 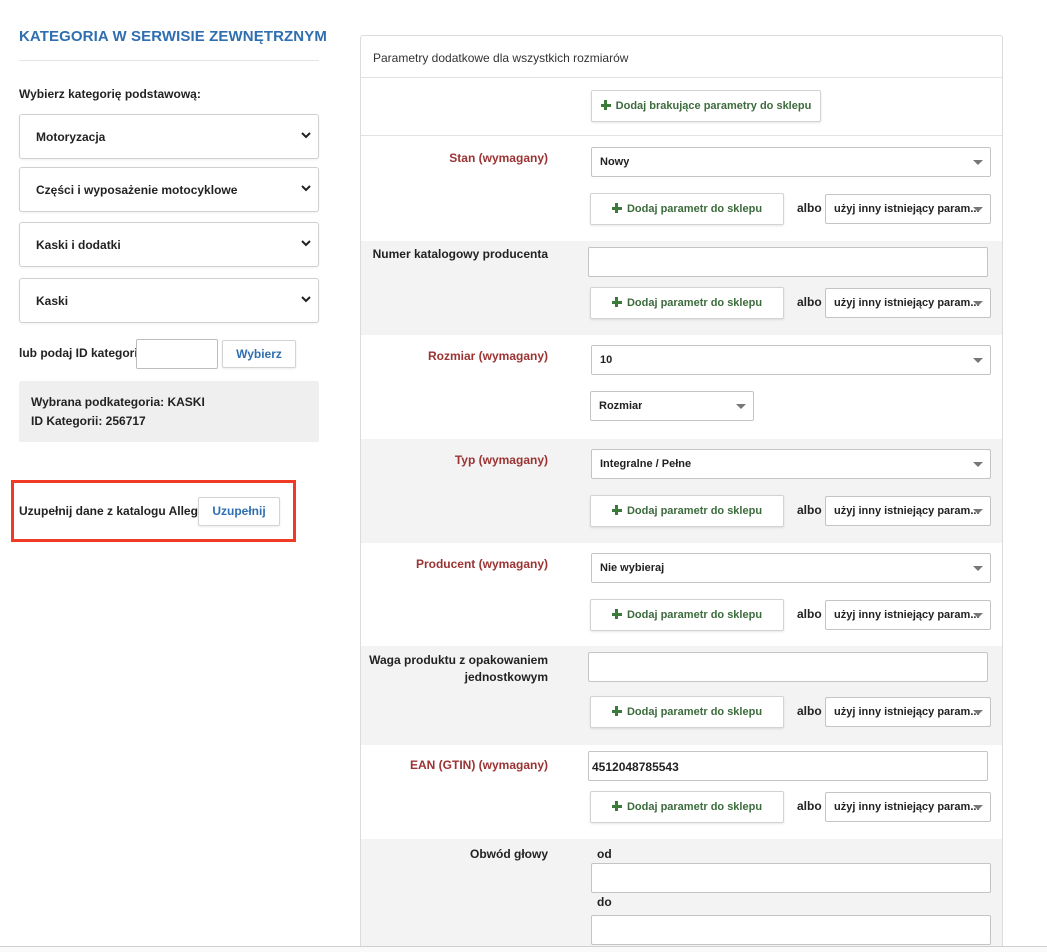 I want to click on add-missing-params-button: Dodaj brakujące parametry do sklepu, so click(x=706, y=106).